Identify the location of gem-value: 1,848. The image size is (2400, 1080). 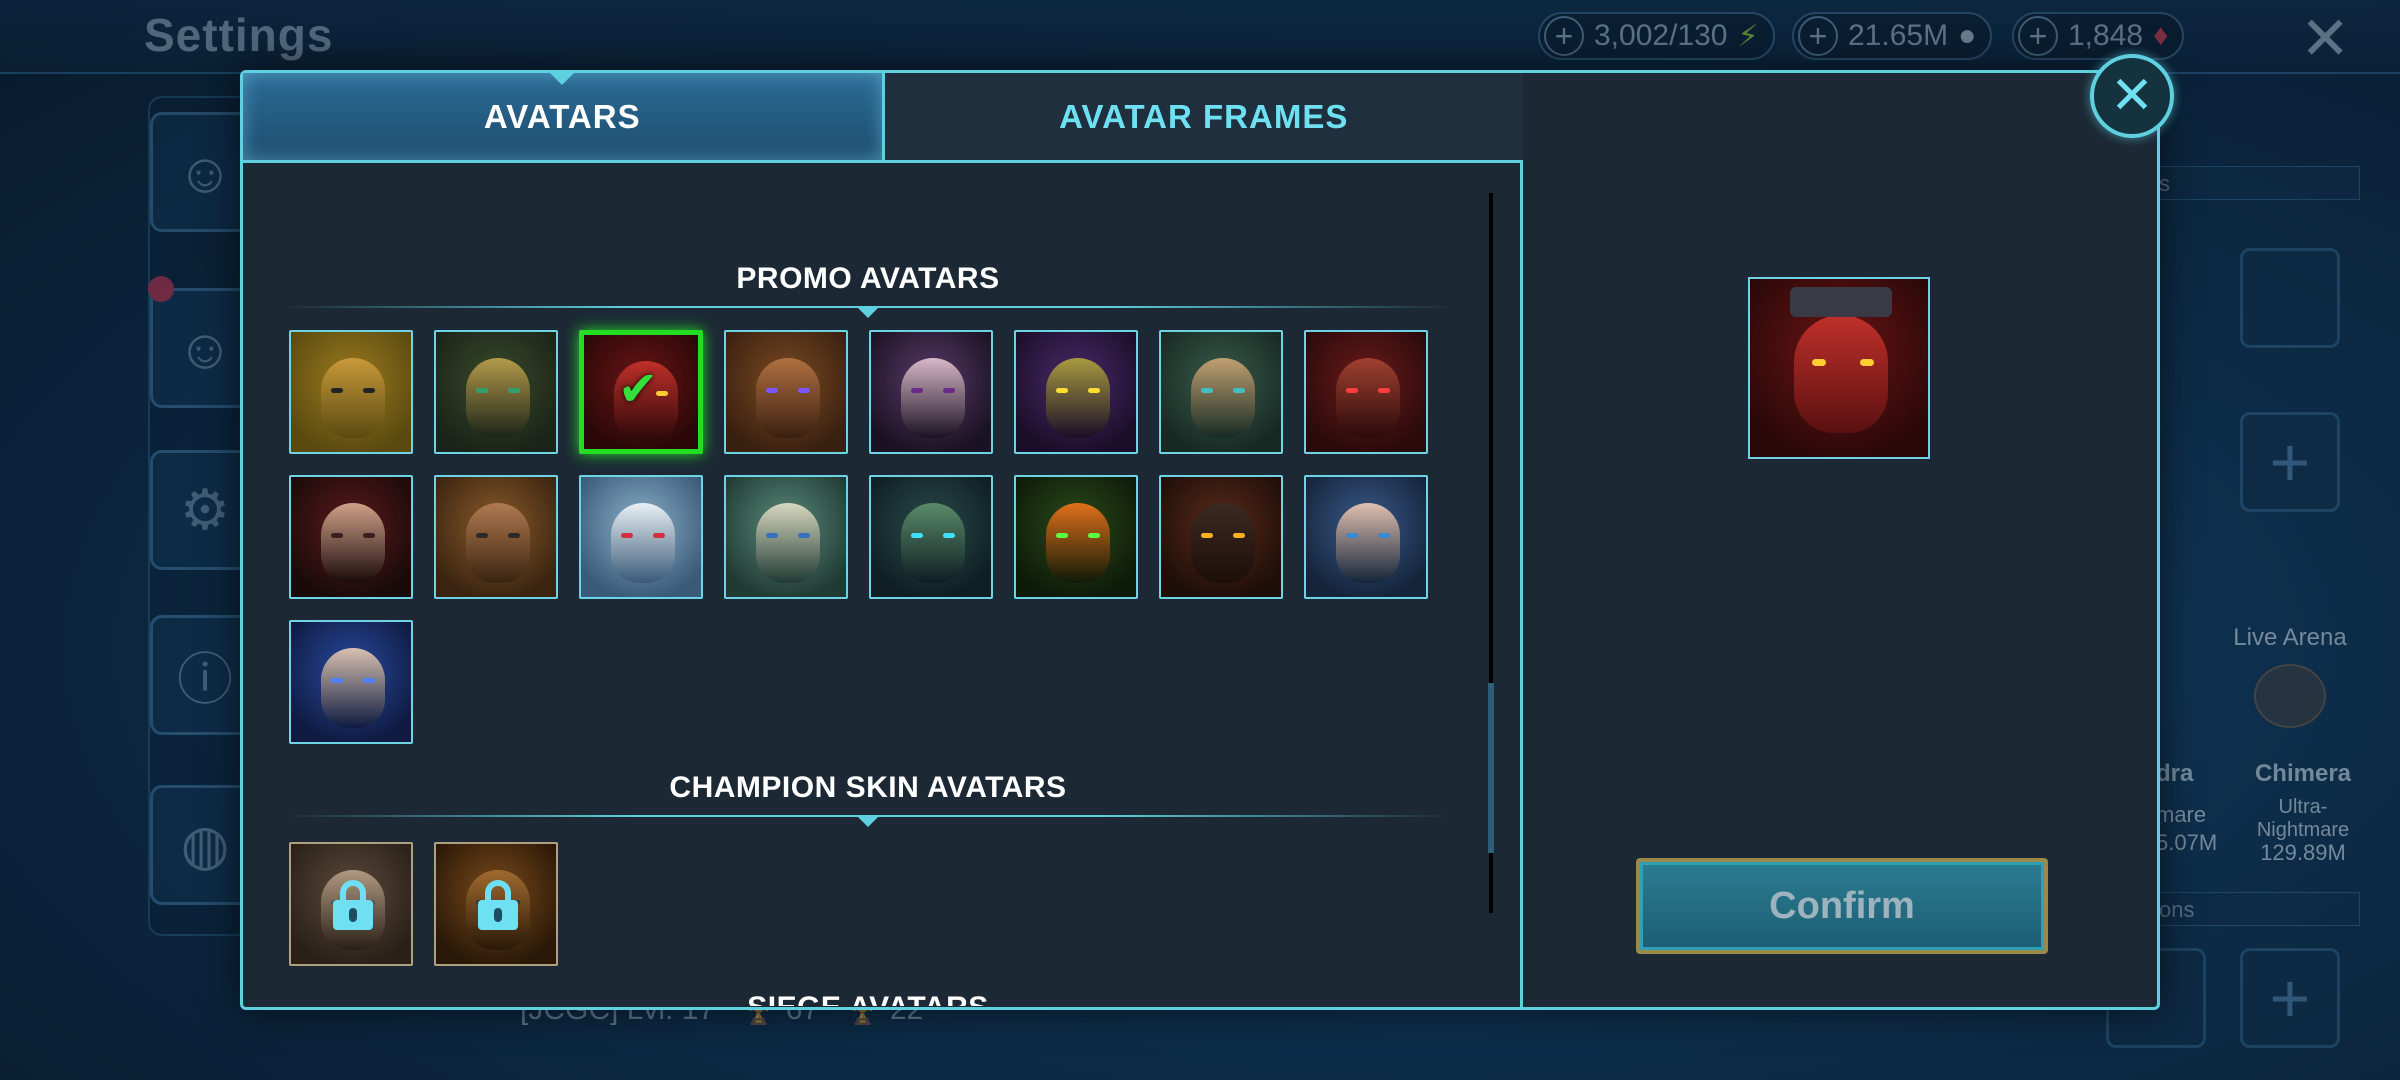
(2106, 35).